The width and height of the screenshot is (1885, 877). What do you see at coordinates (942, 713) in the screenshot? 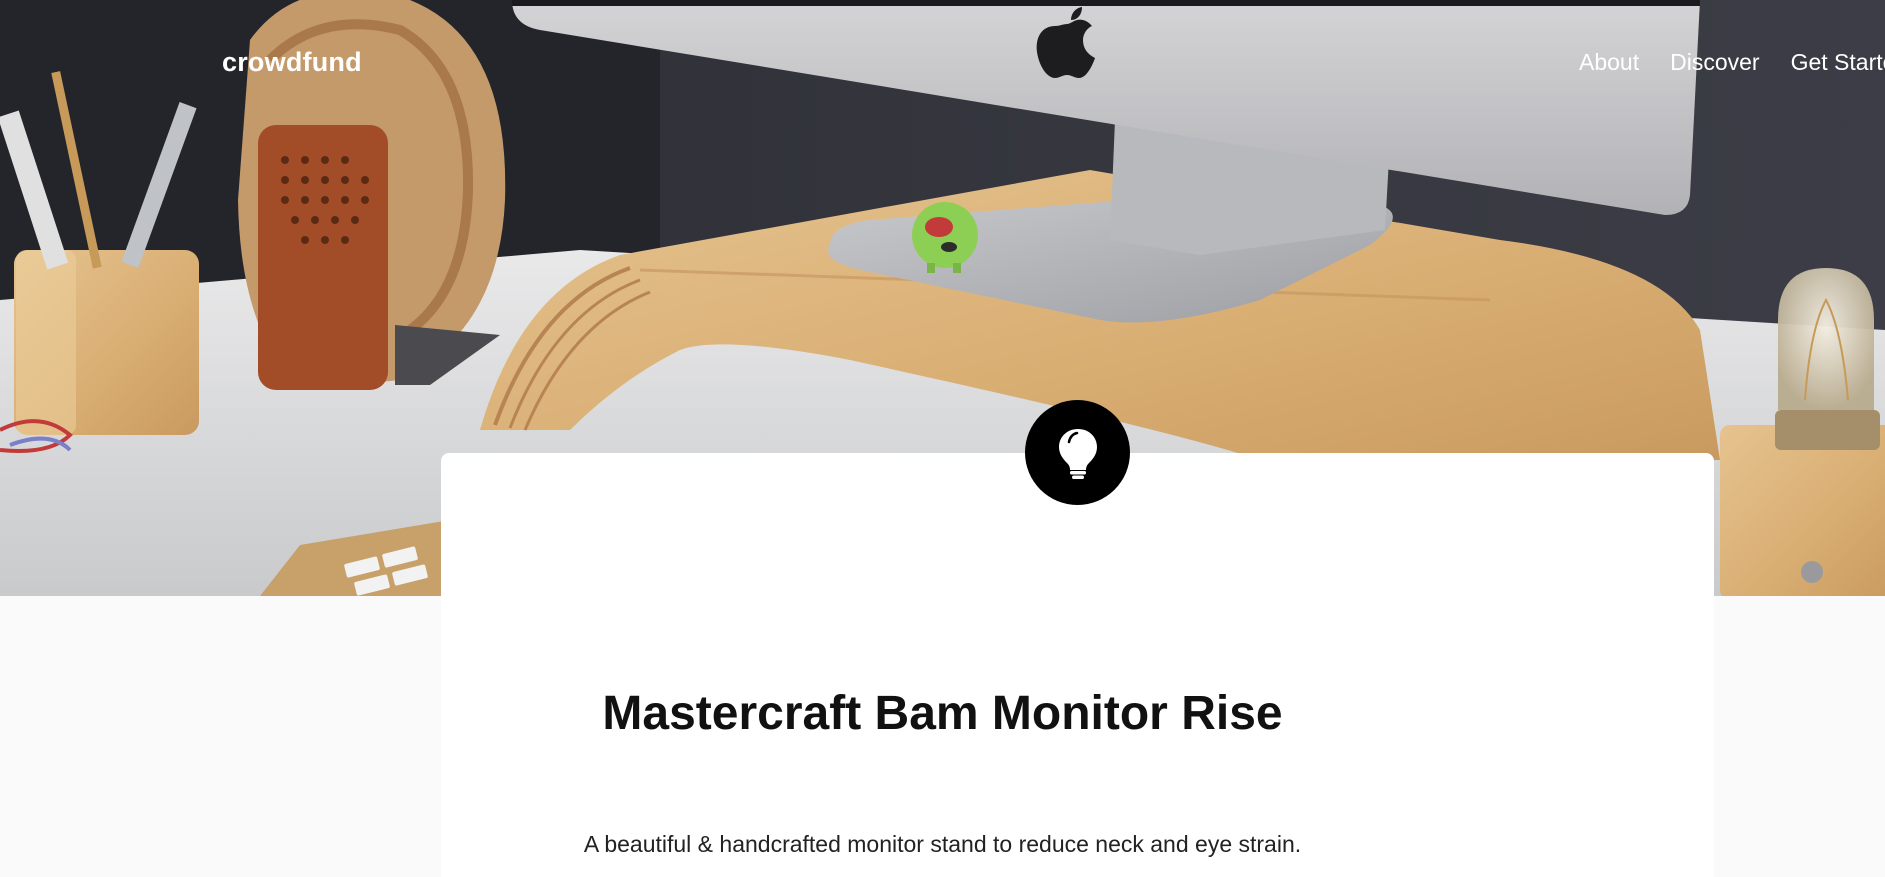
I see `project-title: Mastercraft Bam Monitor Rise` at bounding box center [942, 713].